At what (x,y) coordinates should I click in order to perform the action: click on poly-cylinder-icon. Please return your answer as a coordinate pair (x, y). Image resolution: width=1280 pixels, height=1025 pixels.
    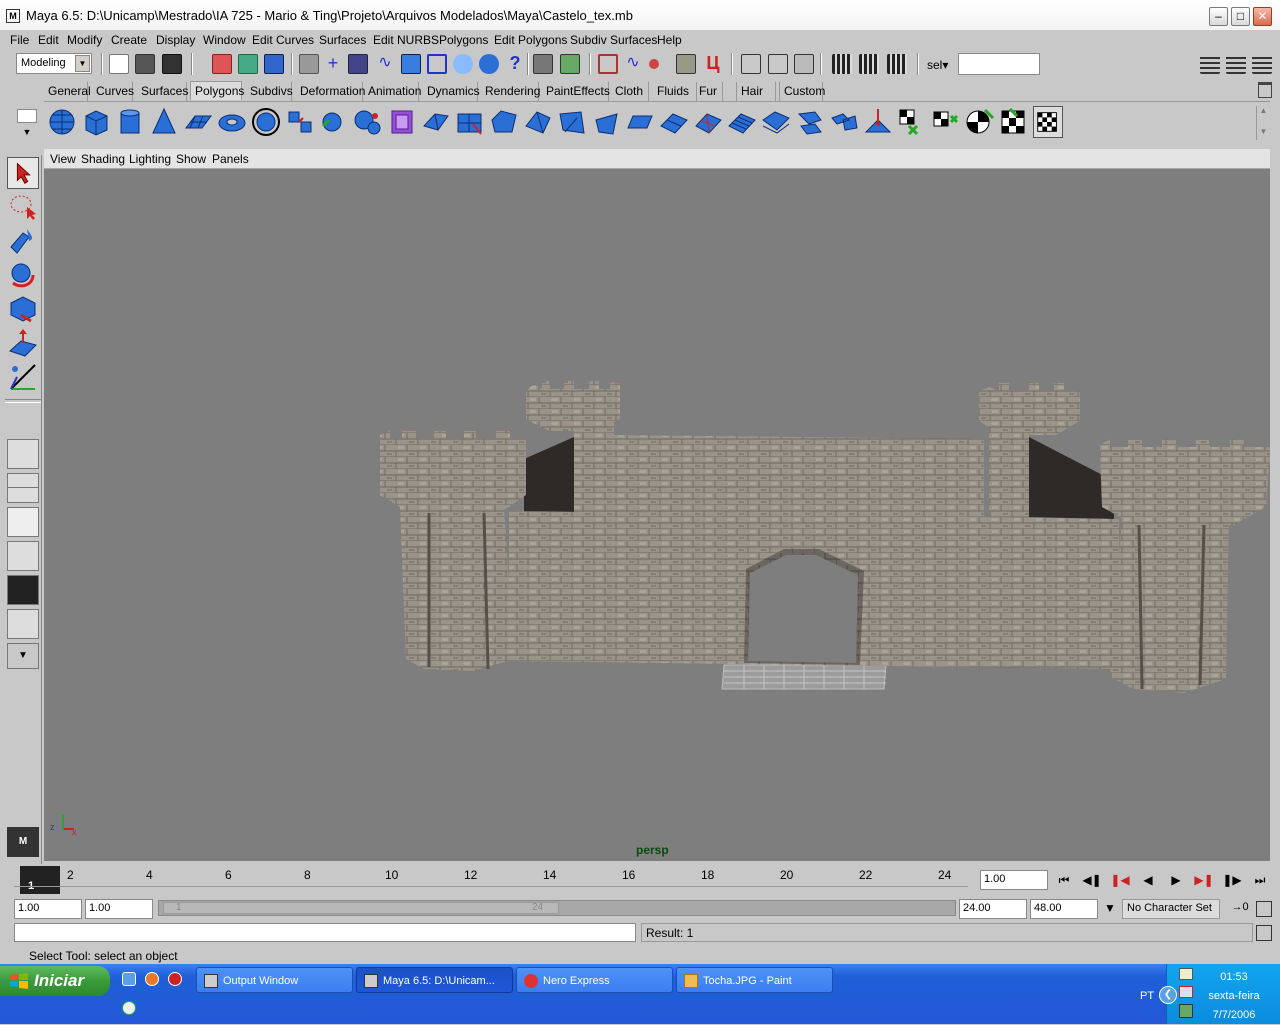
    Looking at the image, I should click on (130, 122).